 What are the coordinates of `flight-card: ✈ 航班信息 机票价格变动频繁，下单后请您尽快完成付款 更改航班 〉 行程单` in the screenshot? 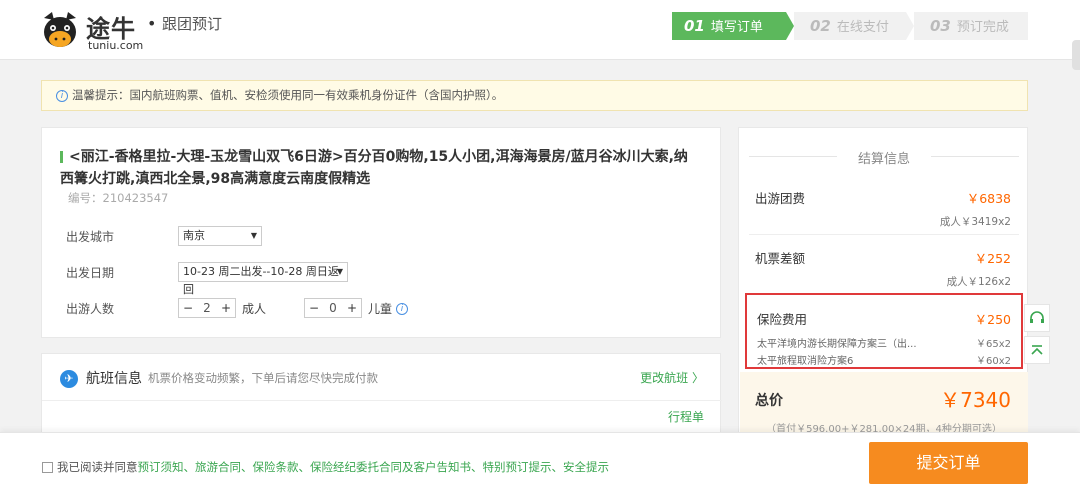 It's located at (381, 398).